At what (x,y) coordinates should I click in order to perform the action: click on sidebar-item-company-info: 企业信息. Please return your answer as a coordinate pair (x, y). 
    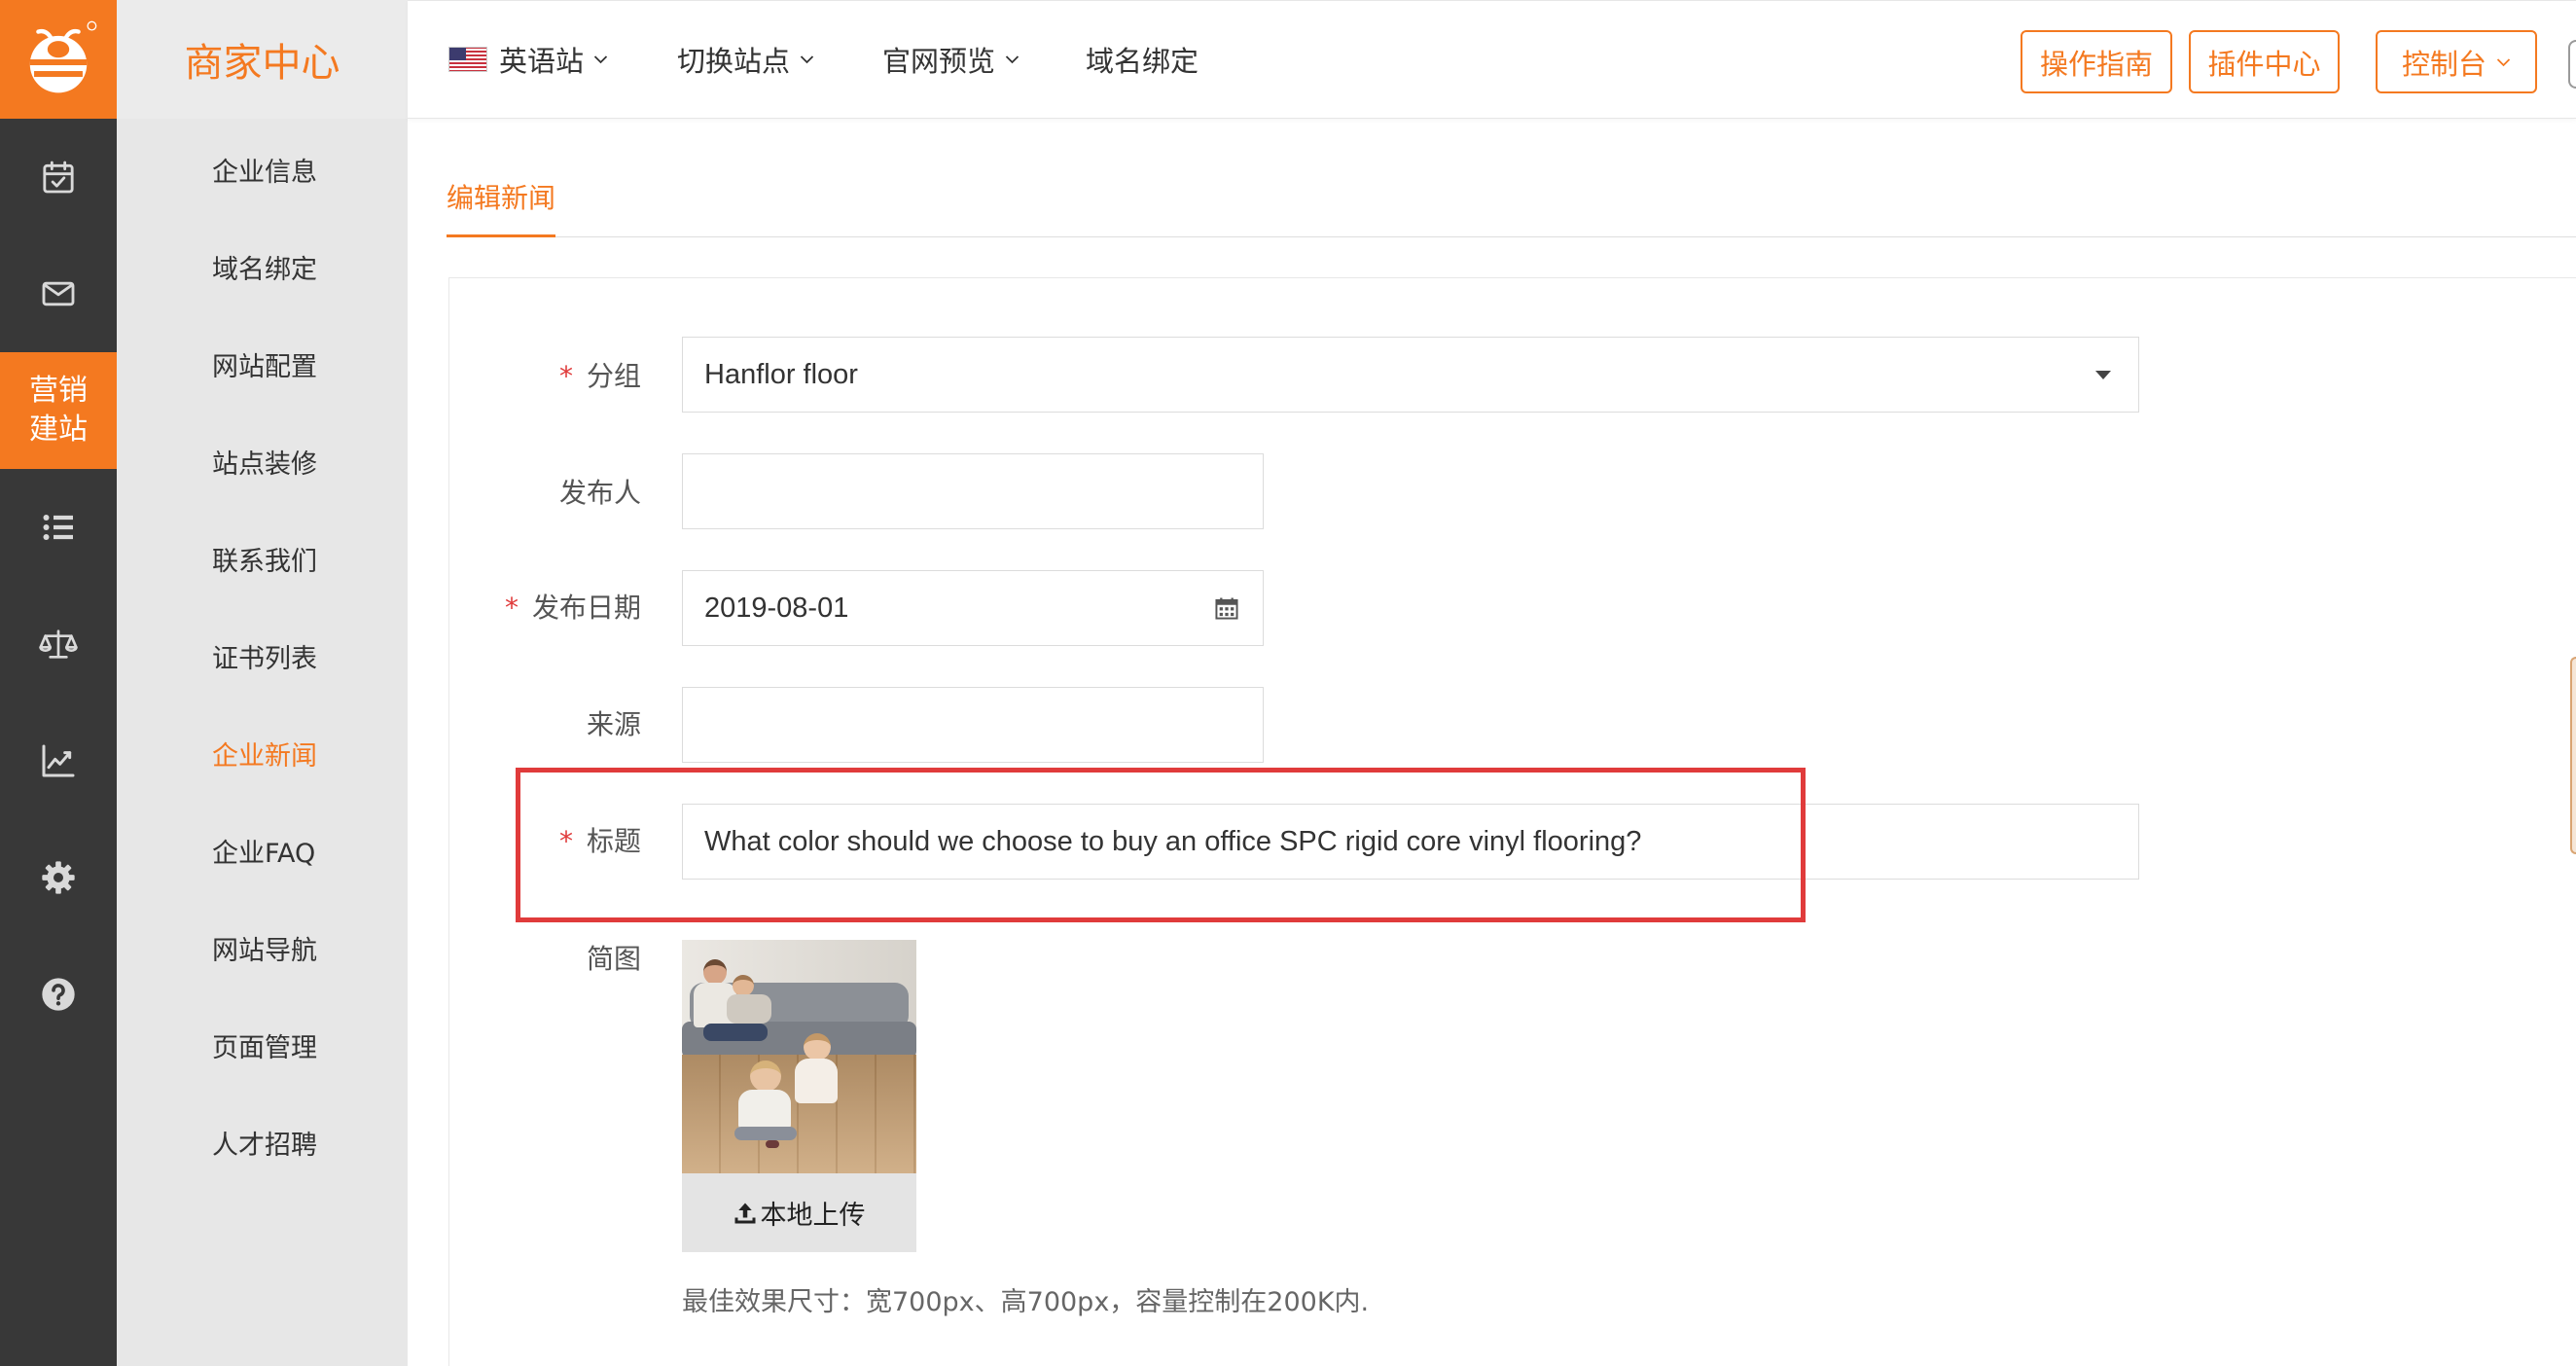
    Looking at the image, I should click on (262, 169).